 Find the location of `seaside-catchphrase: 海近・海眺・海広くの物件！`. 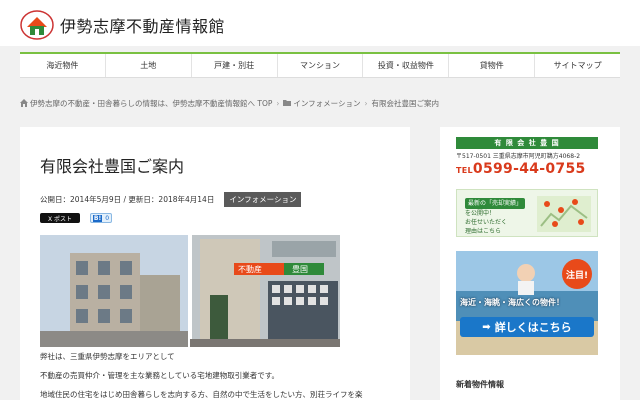

seaside-catchphrase: 海近・海眺・海広くの物件！ is located at coordinates (512, 302).